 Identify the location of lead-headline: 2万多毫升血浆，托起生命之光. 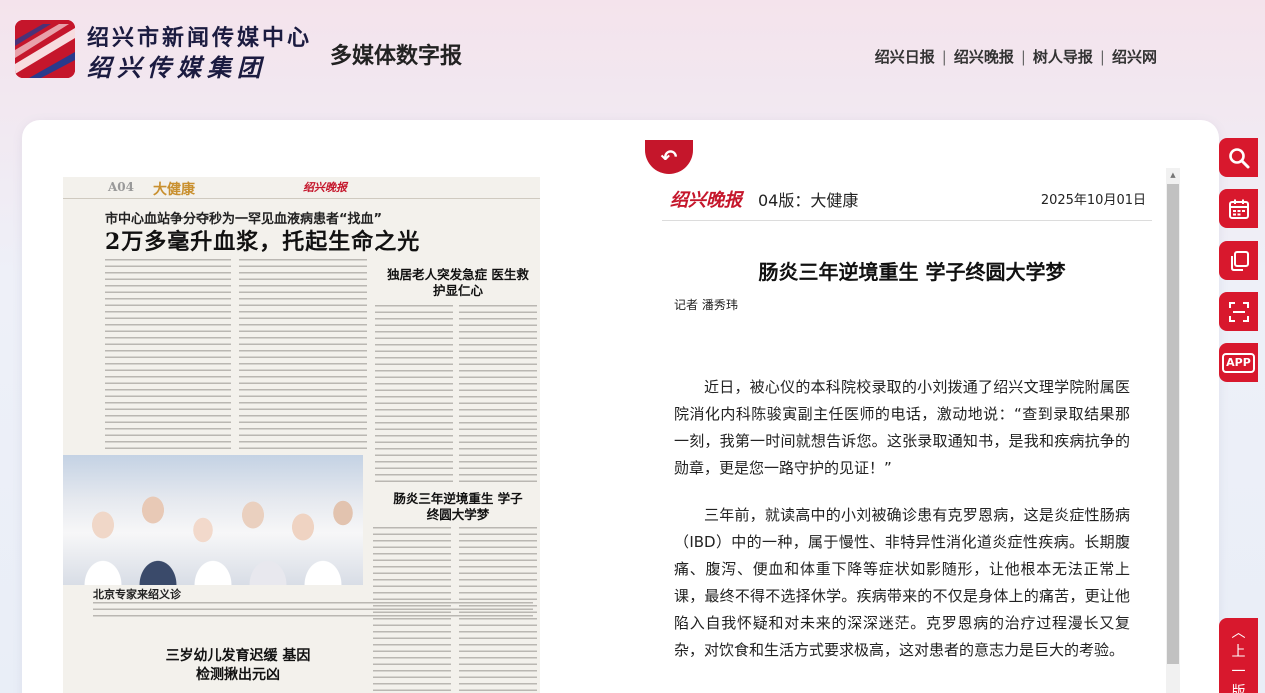
(262, 240).